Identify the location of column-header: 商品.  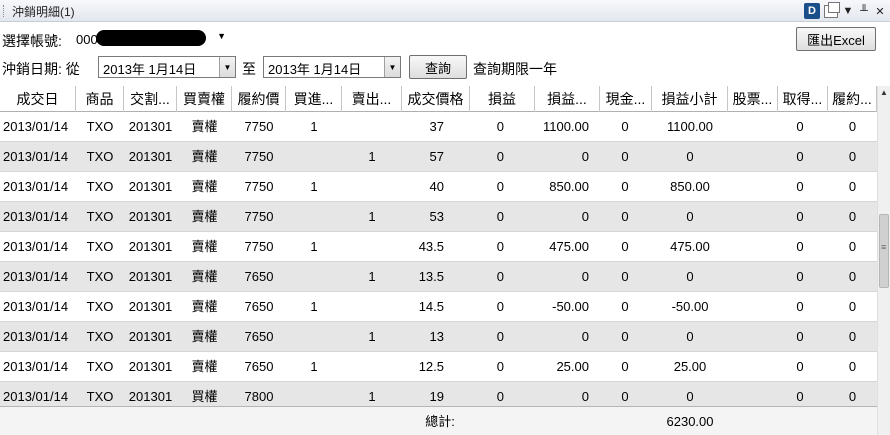
(100, 99).